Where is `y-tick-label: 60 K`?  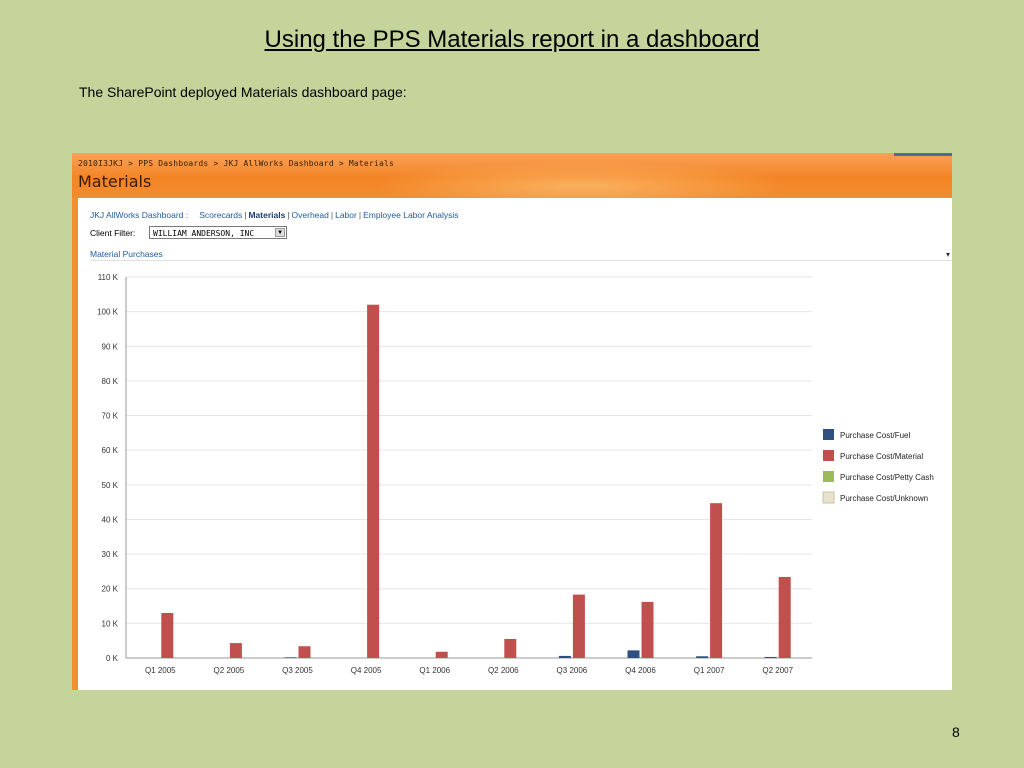
y-tick-label: 60 K is located at coordinates (110, 450).